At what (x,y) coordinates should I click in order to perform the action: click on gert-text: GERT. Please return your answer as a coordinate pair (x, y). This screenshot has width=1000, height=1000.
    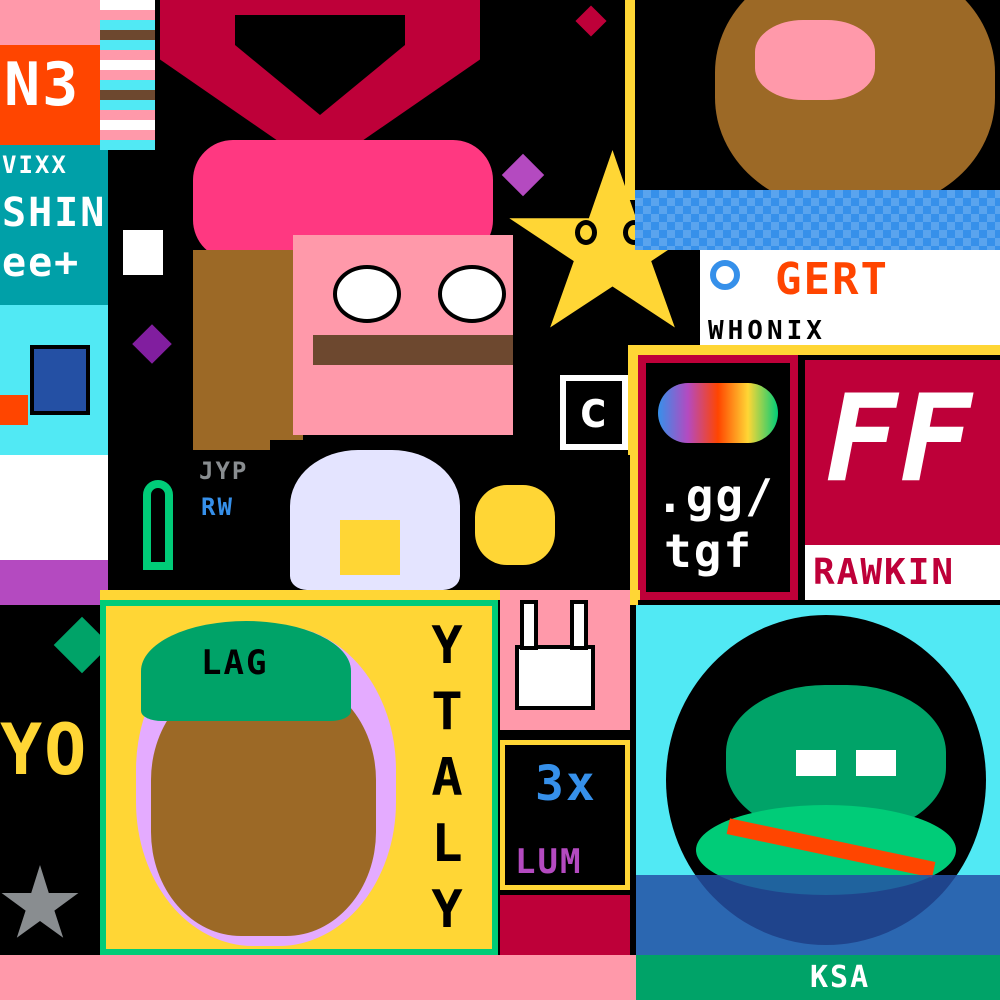
    Looking at the image, I should click on (832, 279).